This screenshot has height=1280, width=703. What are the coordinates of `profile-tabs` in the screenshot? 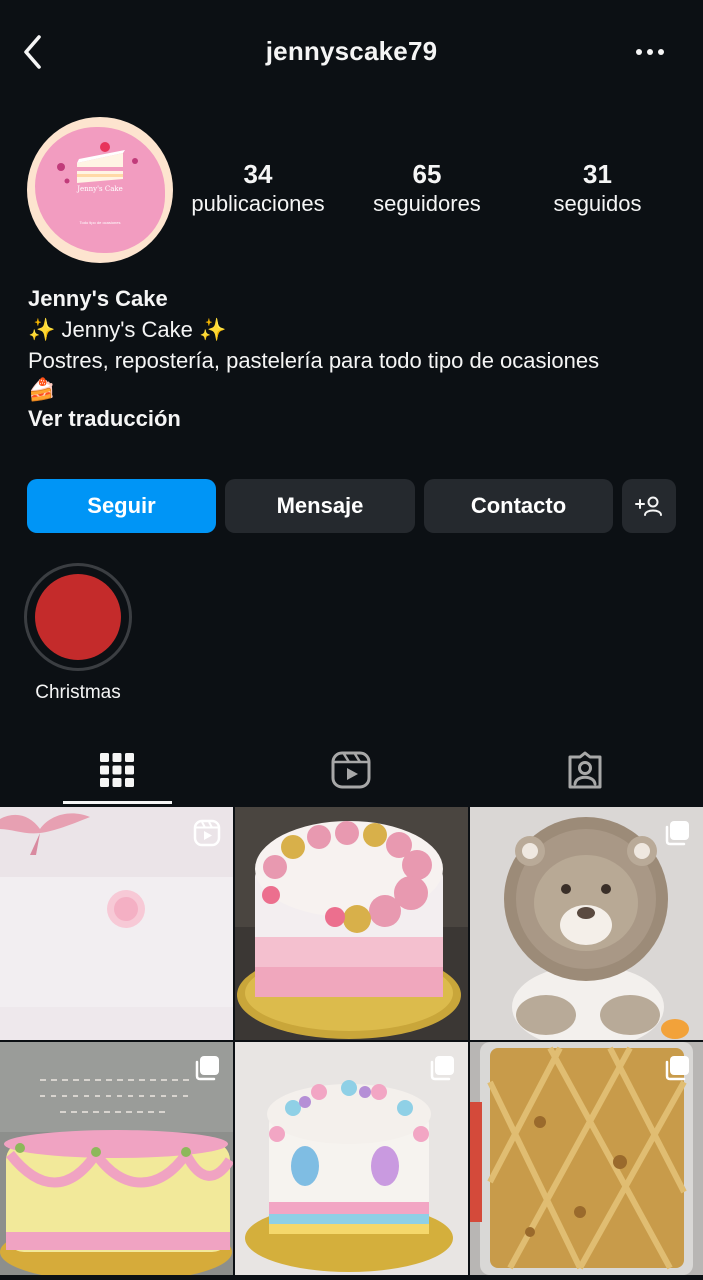 It's located at (351, 770).